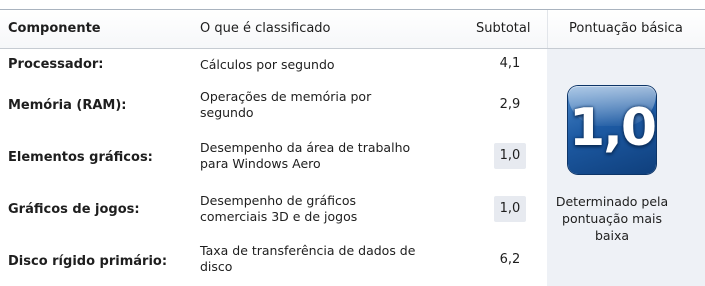 This screenshot has height=286, width=705. I want to click on header-what-rated: O que é classificado, so click(265, 28).